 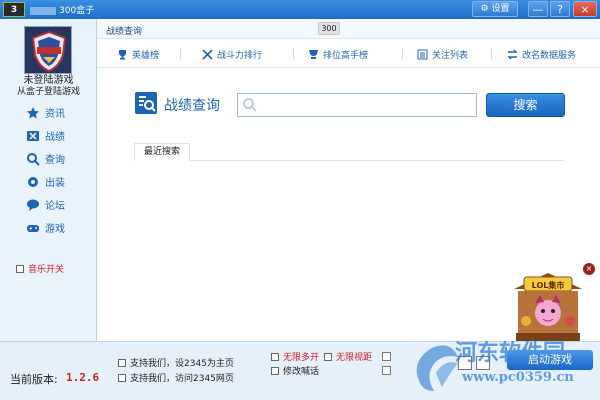 What do you see at coordinates (295, 370) in the screenshot?
I see `toggle-modify-shout: 修改喊话` at bounding box center [295, 370].